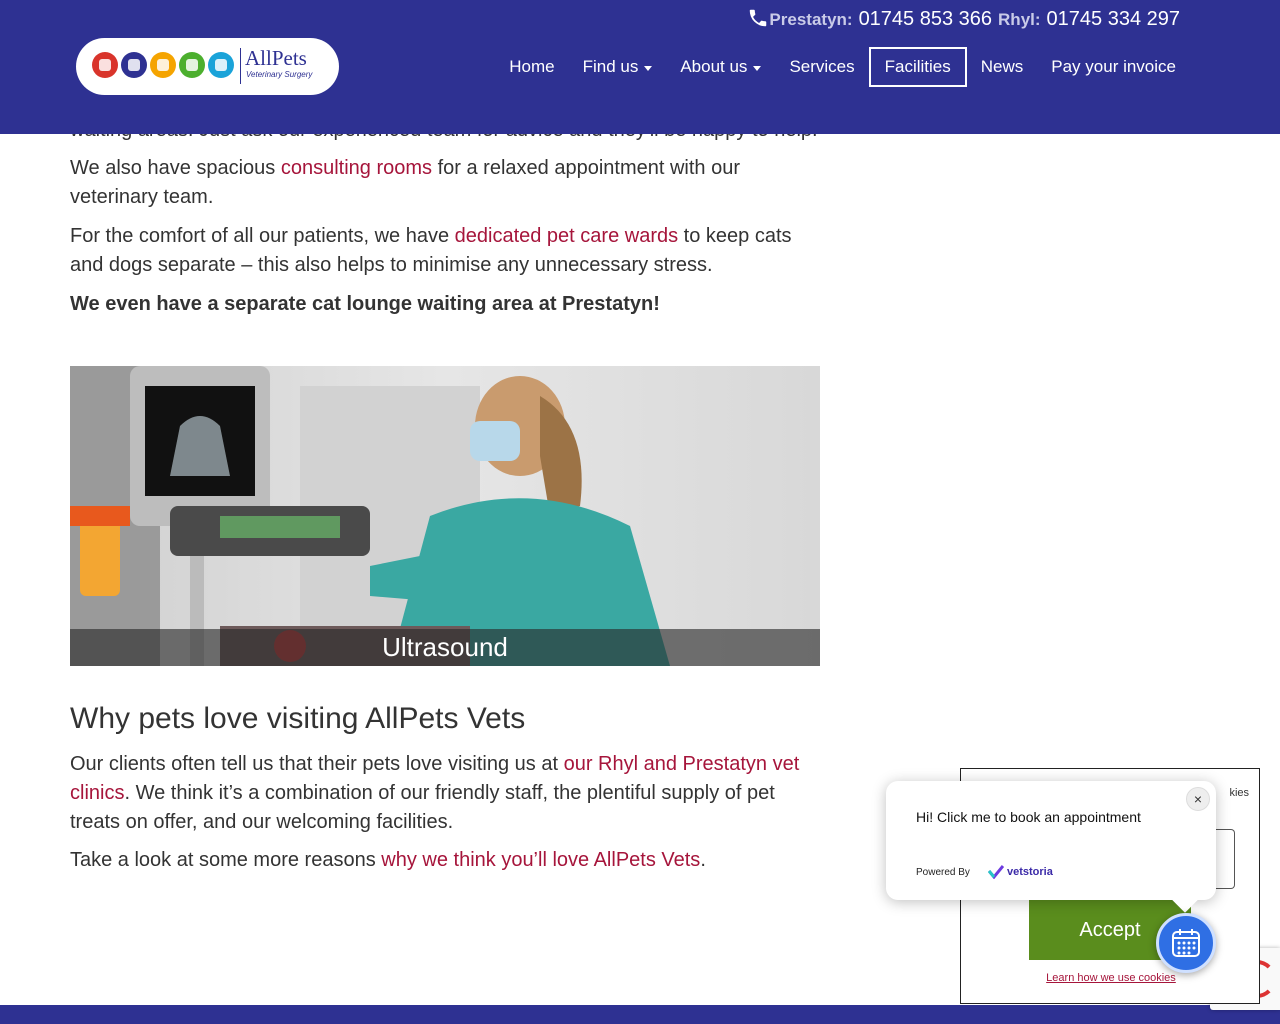 Image resolution: width=1280 pixels, height=1024 pixels. Describe the element at coordinates (925, 19) in the screenshot. I see `prestatyn-phone: 01745 853 366` at that location.